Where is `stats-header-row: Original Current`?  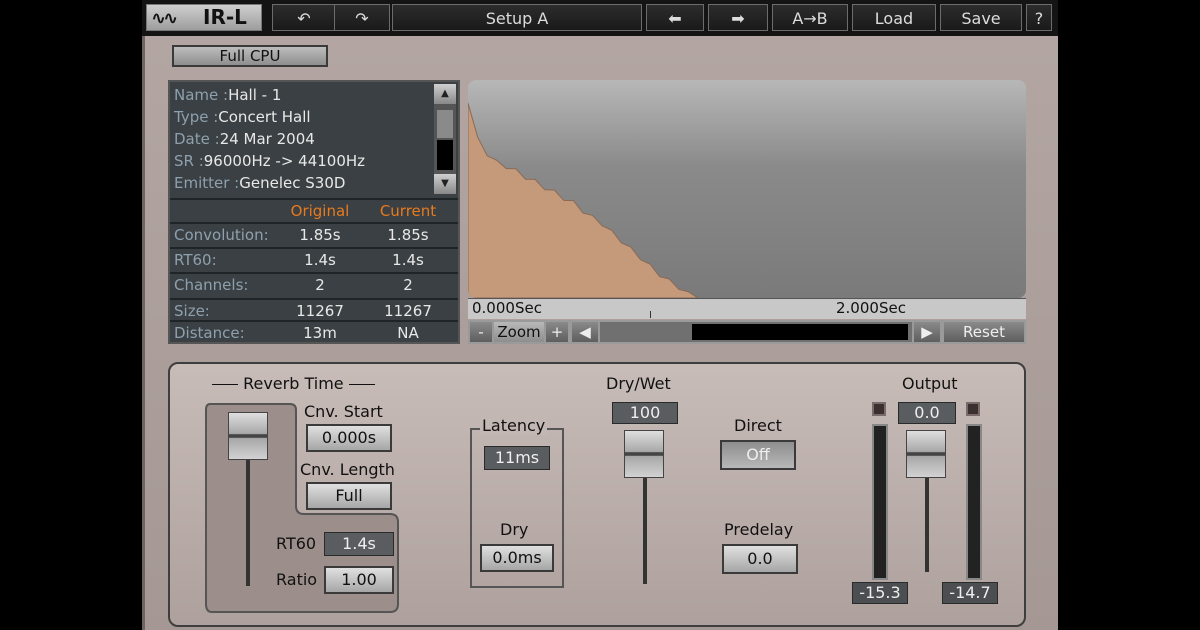 stats-header-row: Original Current is located at coordinates (314, 211).